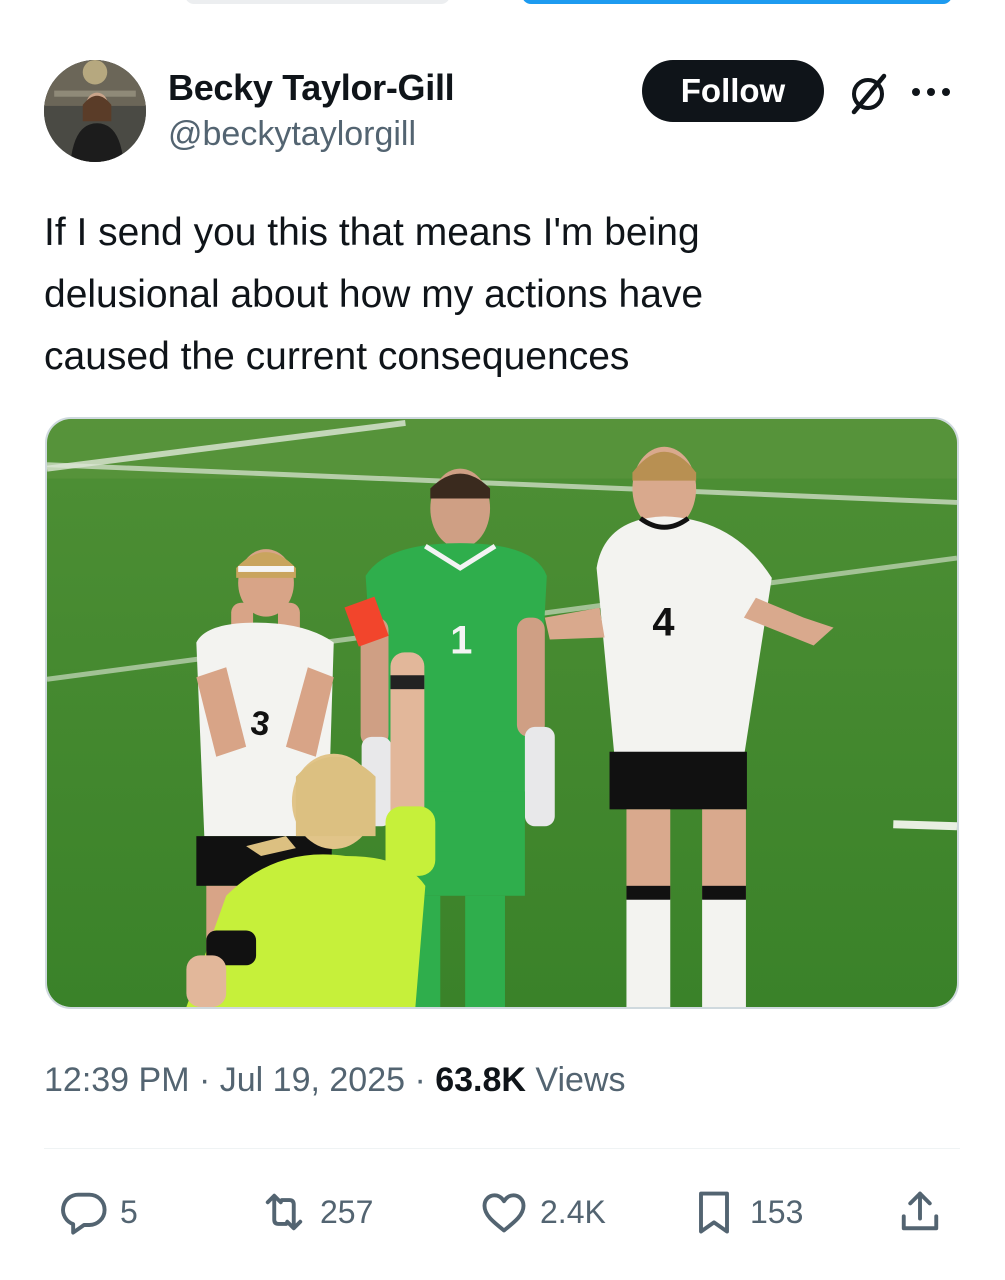 The height and width of the screenshot is (1280, 1005). What do you see at coordinates (284, 1212) in the screenshot?
I see `retweet-icon` at bounding box center [284, 1212].